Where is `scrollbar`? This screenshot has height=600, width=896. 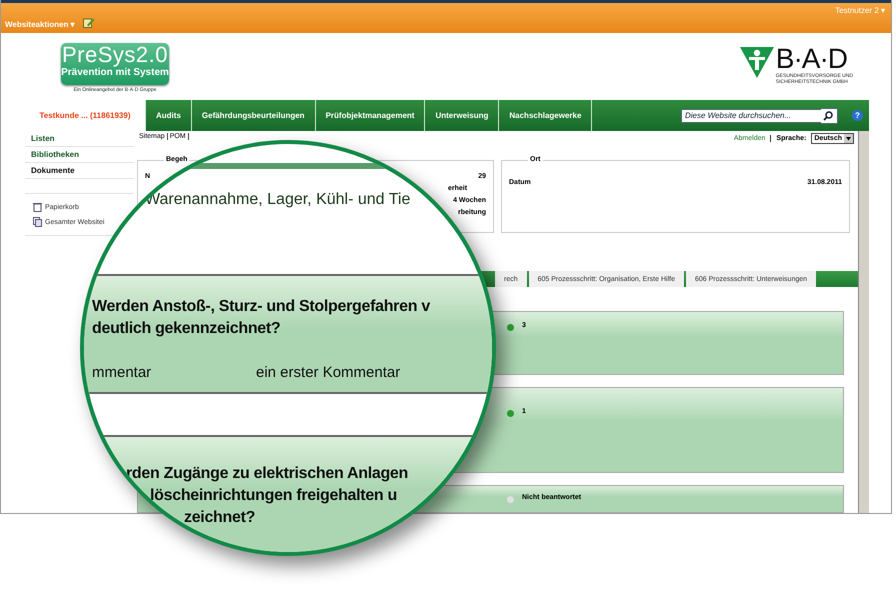
scrollbar is located at coordinates (863, 322).